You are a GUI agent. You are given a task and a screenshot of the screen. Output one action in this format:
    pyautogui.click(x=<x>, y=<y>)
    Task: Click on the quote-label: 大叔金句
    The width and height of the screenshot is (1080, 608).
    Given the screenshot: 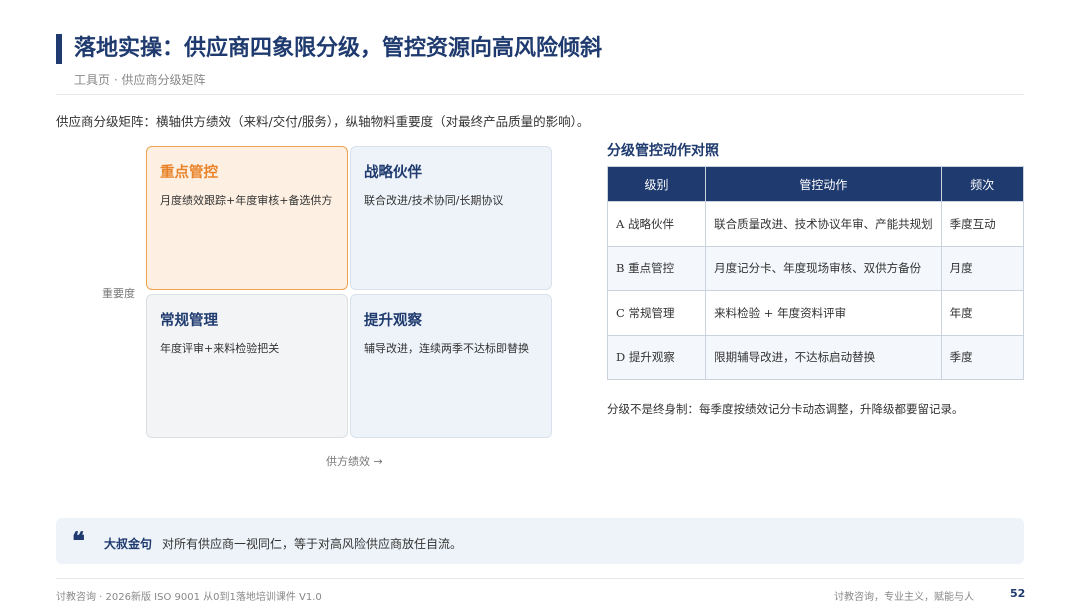 What is the action you would take?
    pyautogui.click(x=128, y=544)
    